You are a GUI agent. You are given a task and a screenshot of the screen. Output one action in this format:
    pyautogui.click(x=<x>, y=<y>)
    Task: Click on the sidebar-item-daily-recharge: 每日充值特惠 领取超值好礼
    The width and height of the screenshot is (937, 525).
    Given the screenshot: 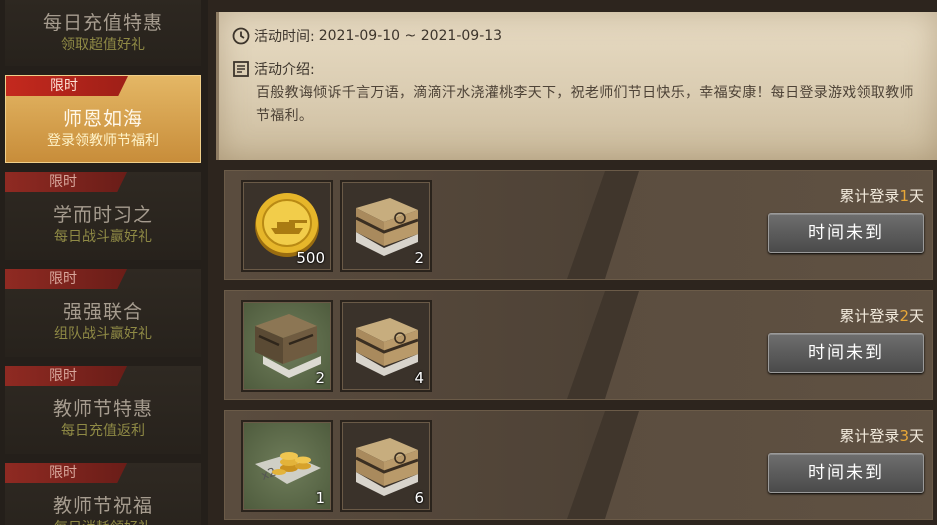 What is the action you would take?
    pyautogui.click(x=103, y=33)
    